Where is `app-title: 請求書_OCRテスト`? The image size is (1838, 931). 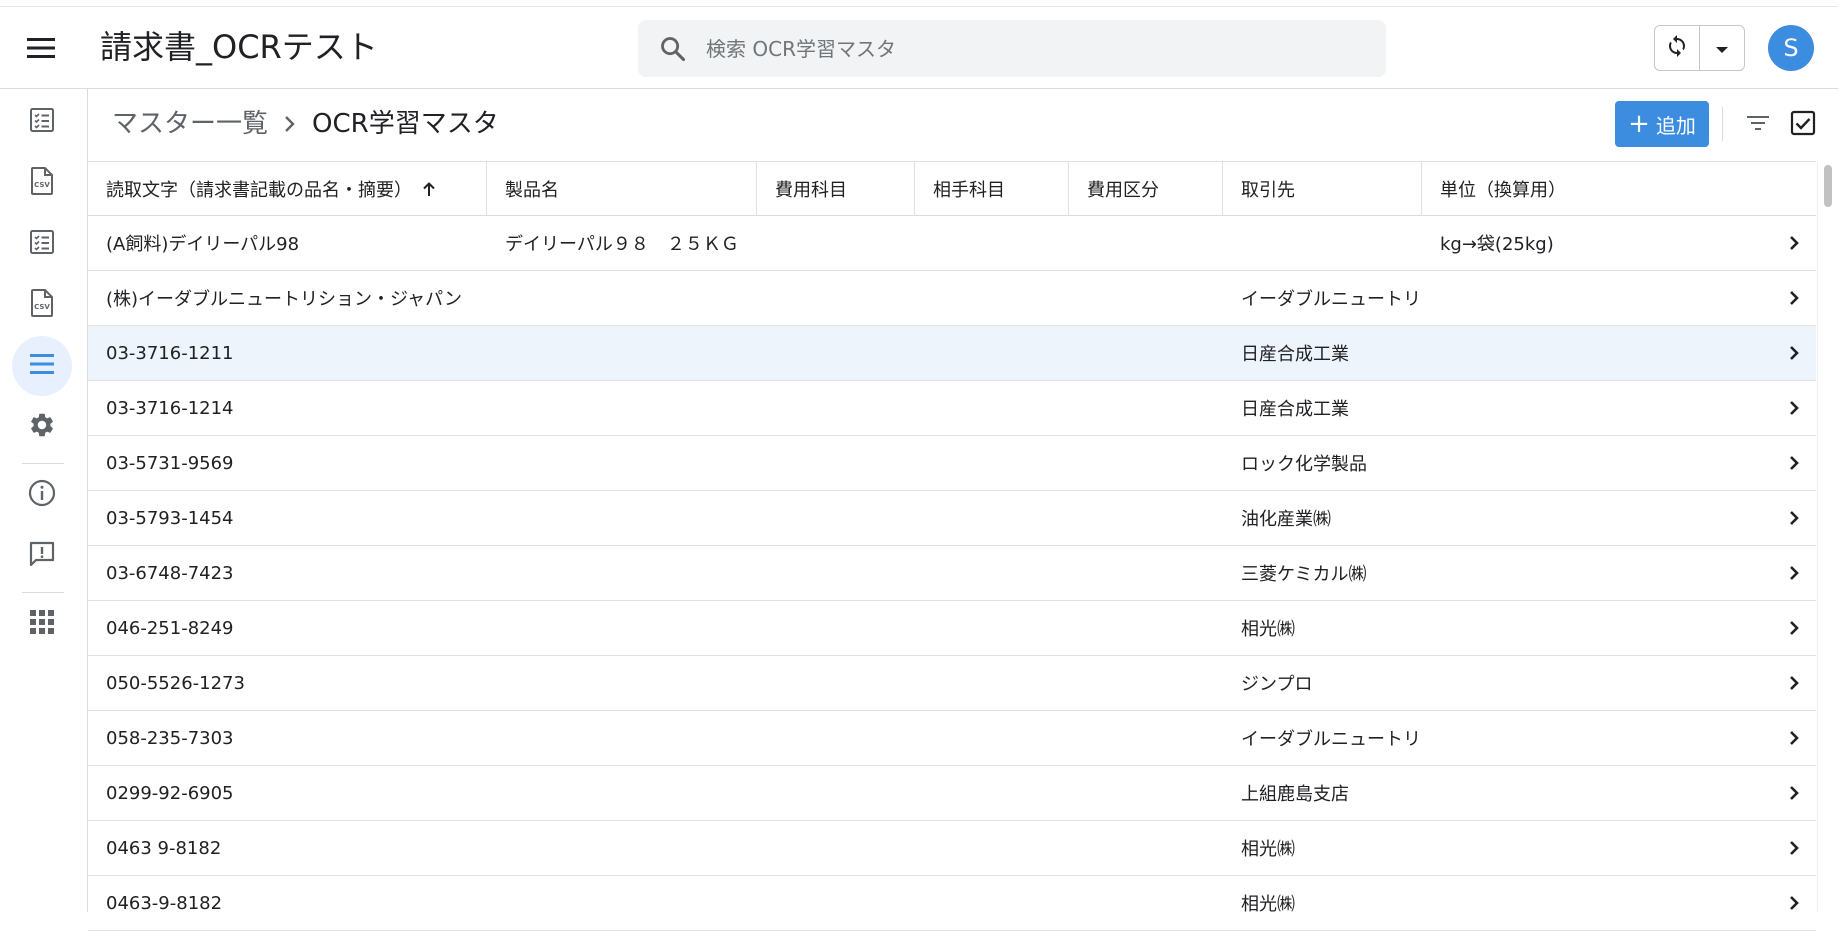
app-title: 請求書_OCRテスト is located at coordinates (239, 47).